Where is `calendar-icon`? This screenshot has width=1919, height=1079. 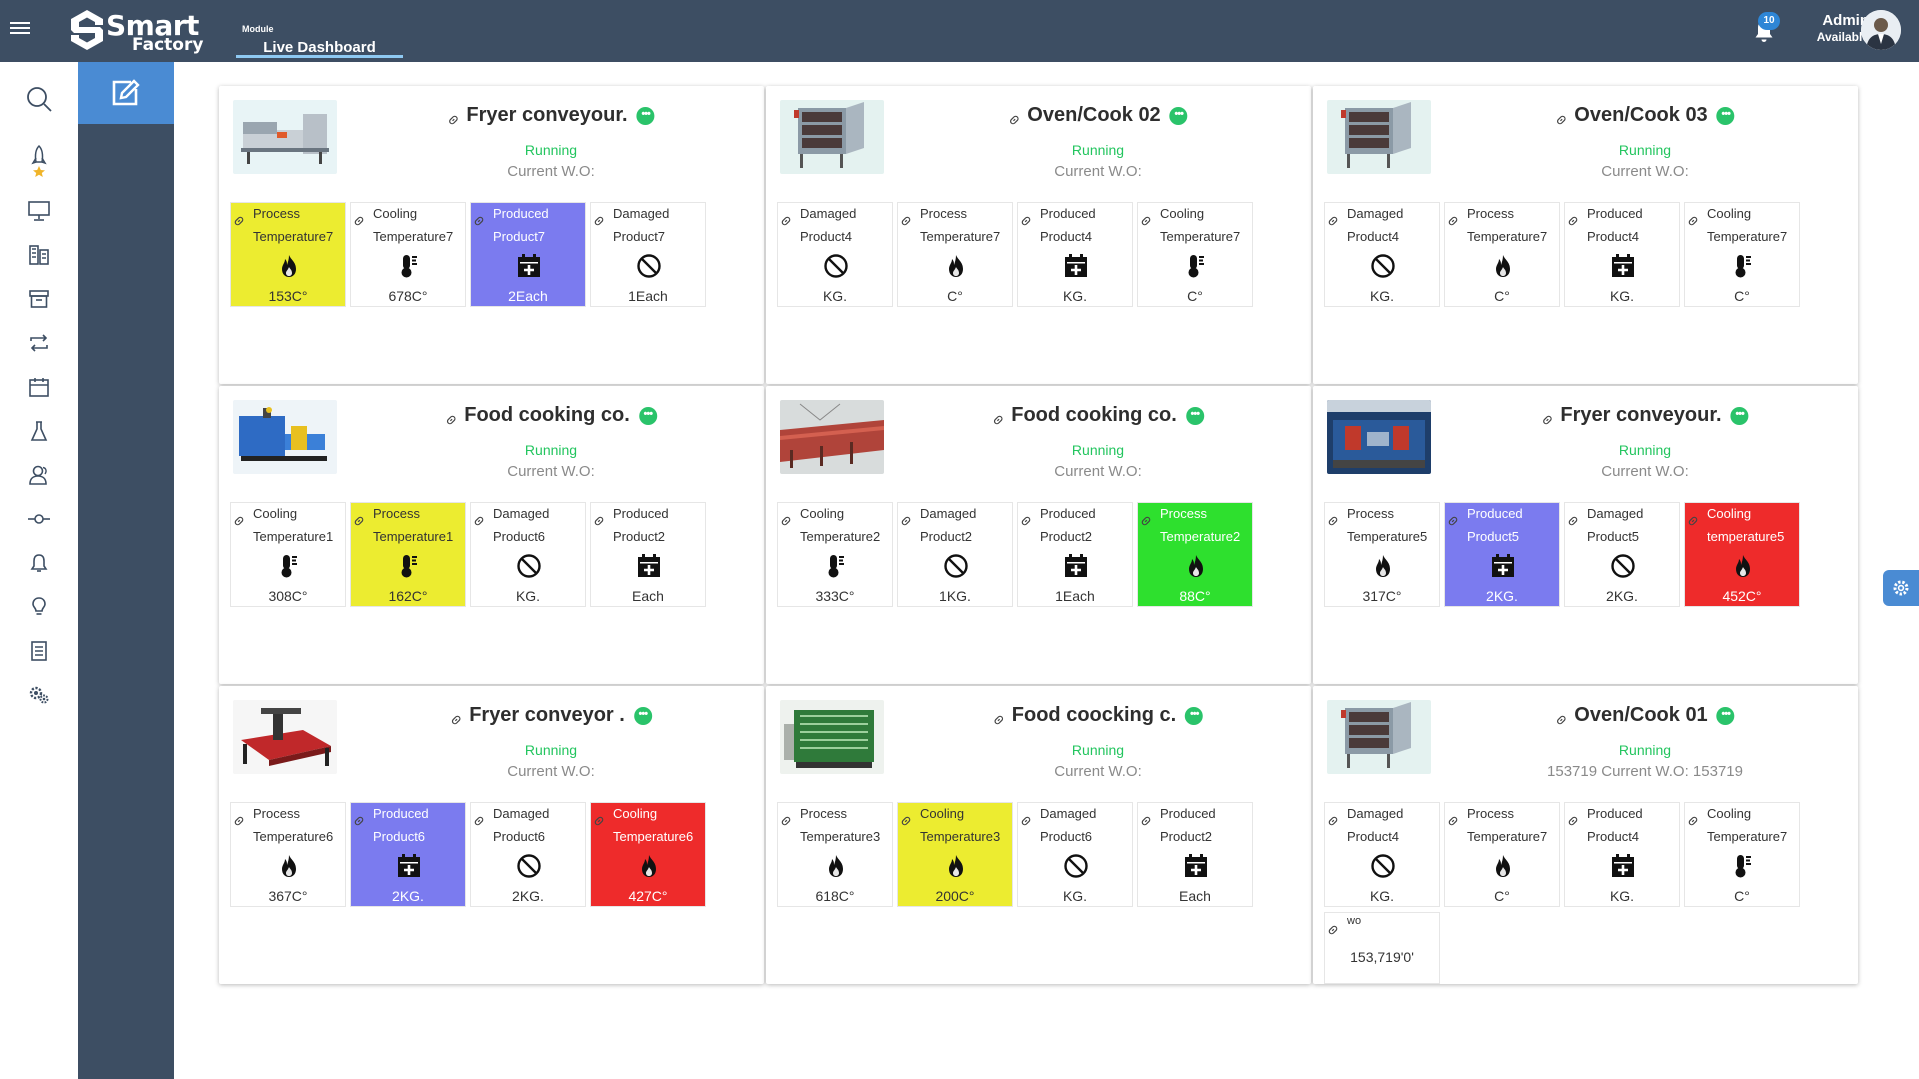 calendar-icon is located at coordinates (39, 387).